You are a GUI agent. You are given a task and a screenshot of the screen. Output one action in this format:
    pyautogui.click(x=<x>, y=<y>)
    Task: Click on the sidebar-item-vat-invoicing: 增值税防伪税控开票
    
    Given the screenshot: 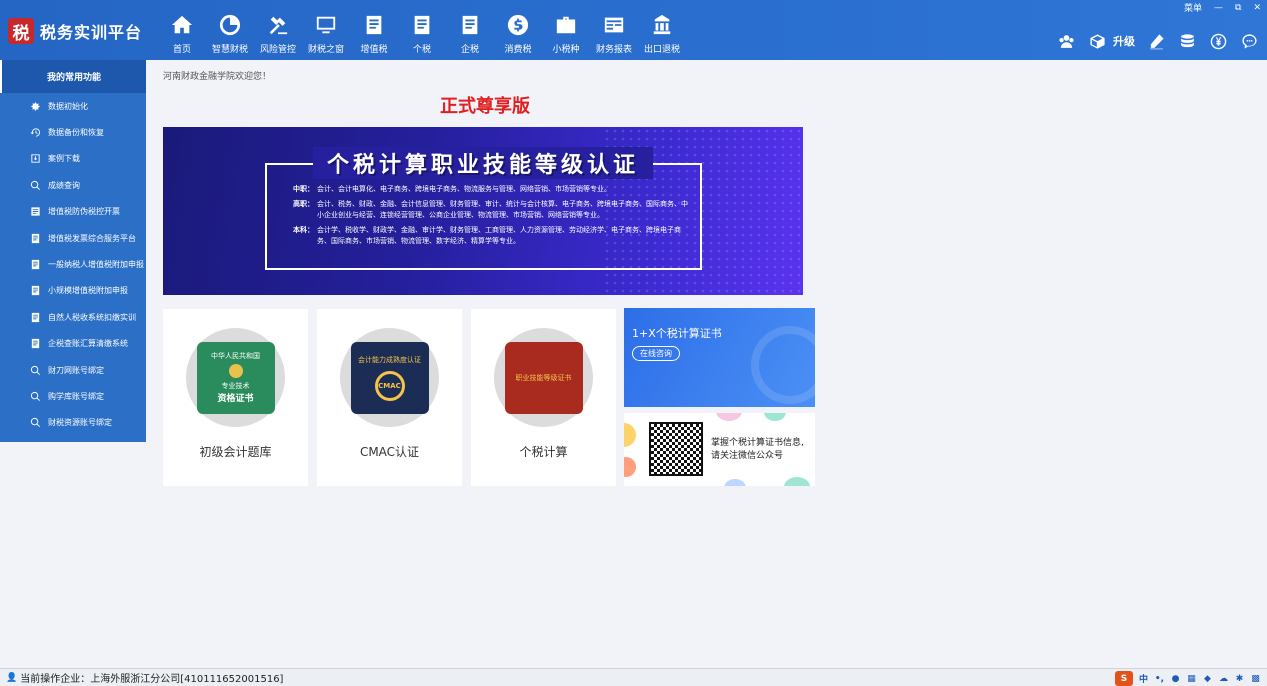 What is the action you would take?
    pyautogui.click(x=73, y=212)
    